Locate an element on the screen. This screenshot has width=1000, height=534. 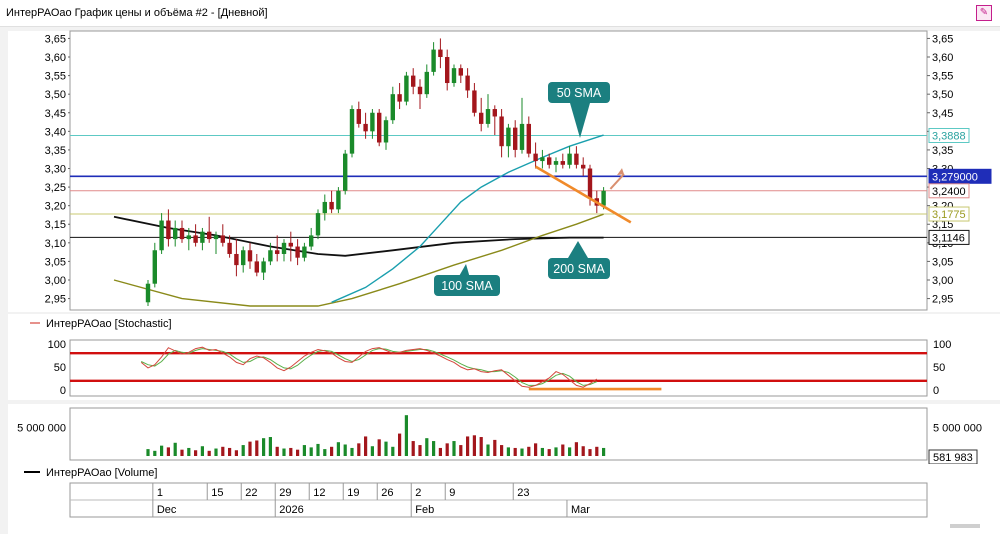
volume-panel: 5 000 000 5 000 000 581 983 is located at coordinates (504, 434).